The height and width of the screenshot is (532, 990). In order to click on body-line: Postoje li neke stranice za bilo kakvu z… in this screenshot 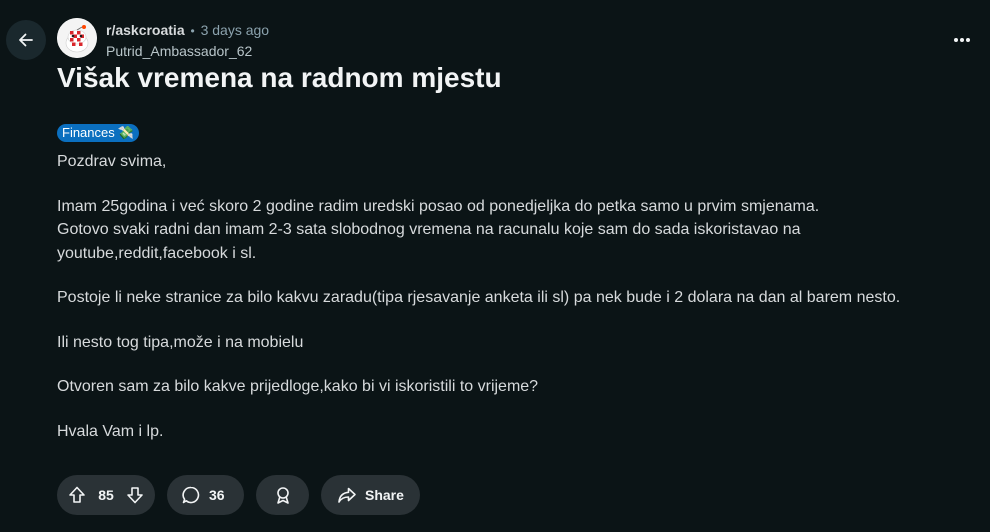, I will do `click(479, 297)`.